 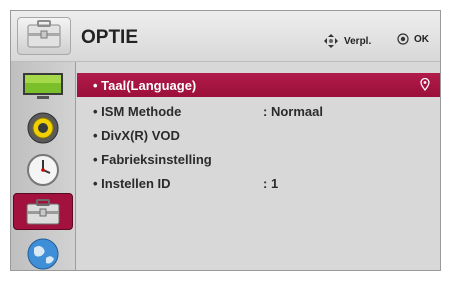 I want to click on menu-item-value: : Normaal, so click(x=293, y=111).